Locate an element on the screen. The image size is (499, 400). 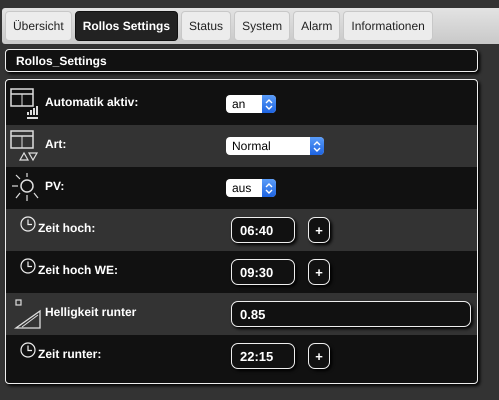
section-title: Rollos_Settings is located at coordinates (61, 61).